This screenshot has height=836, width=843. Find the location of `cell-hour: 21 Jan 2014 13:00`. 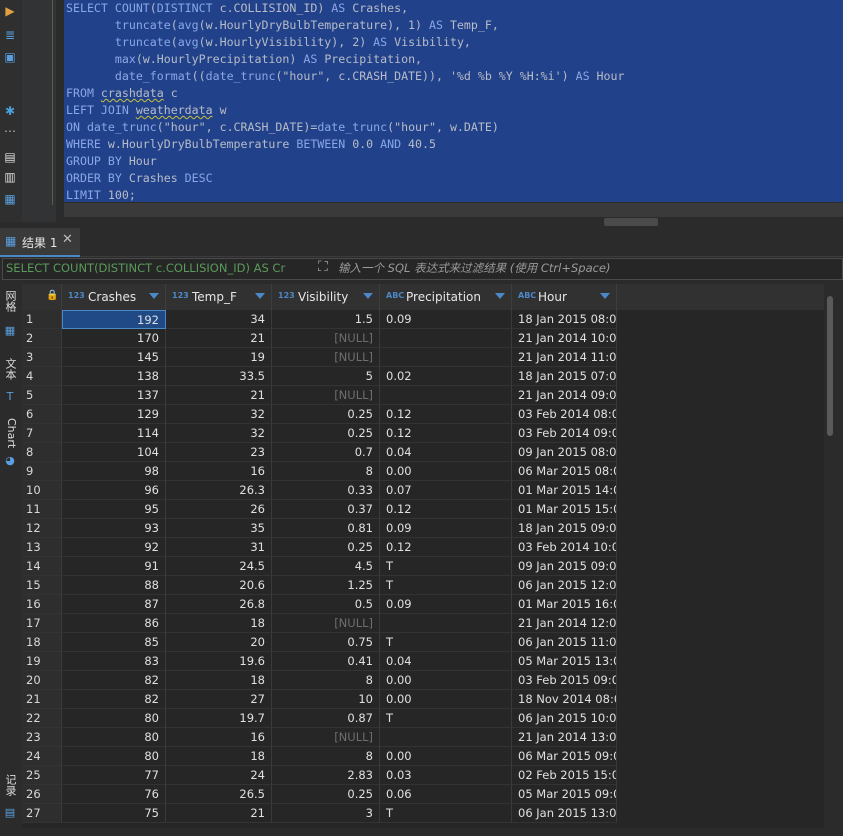

cell-hour: 21 Jan 2014 13:00 is located at coordinates (564, 737).